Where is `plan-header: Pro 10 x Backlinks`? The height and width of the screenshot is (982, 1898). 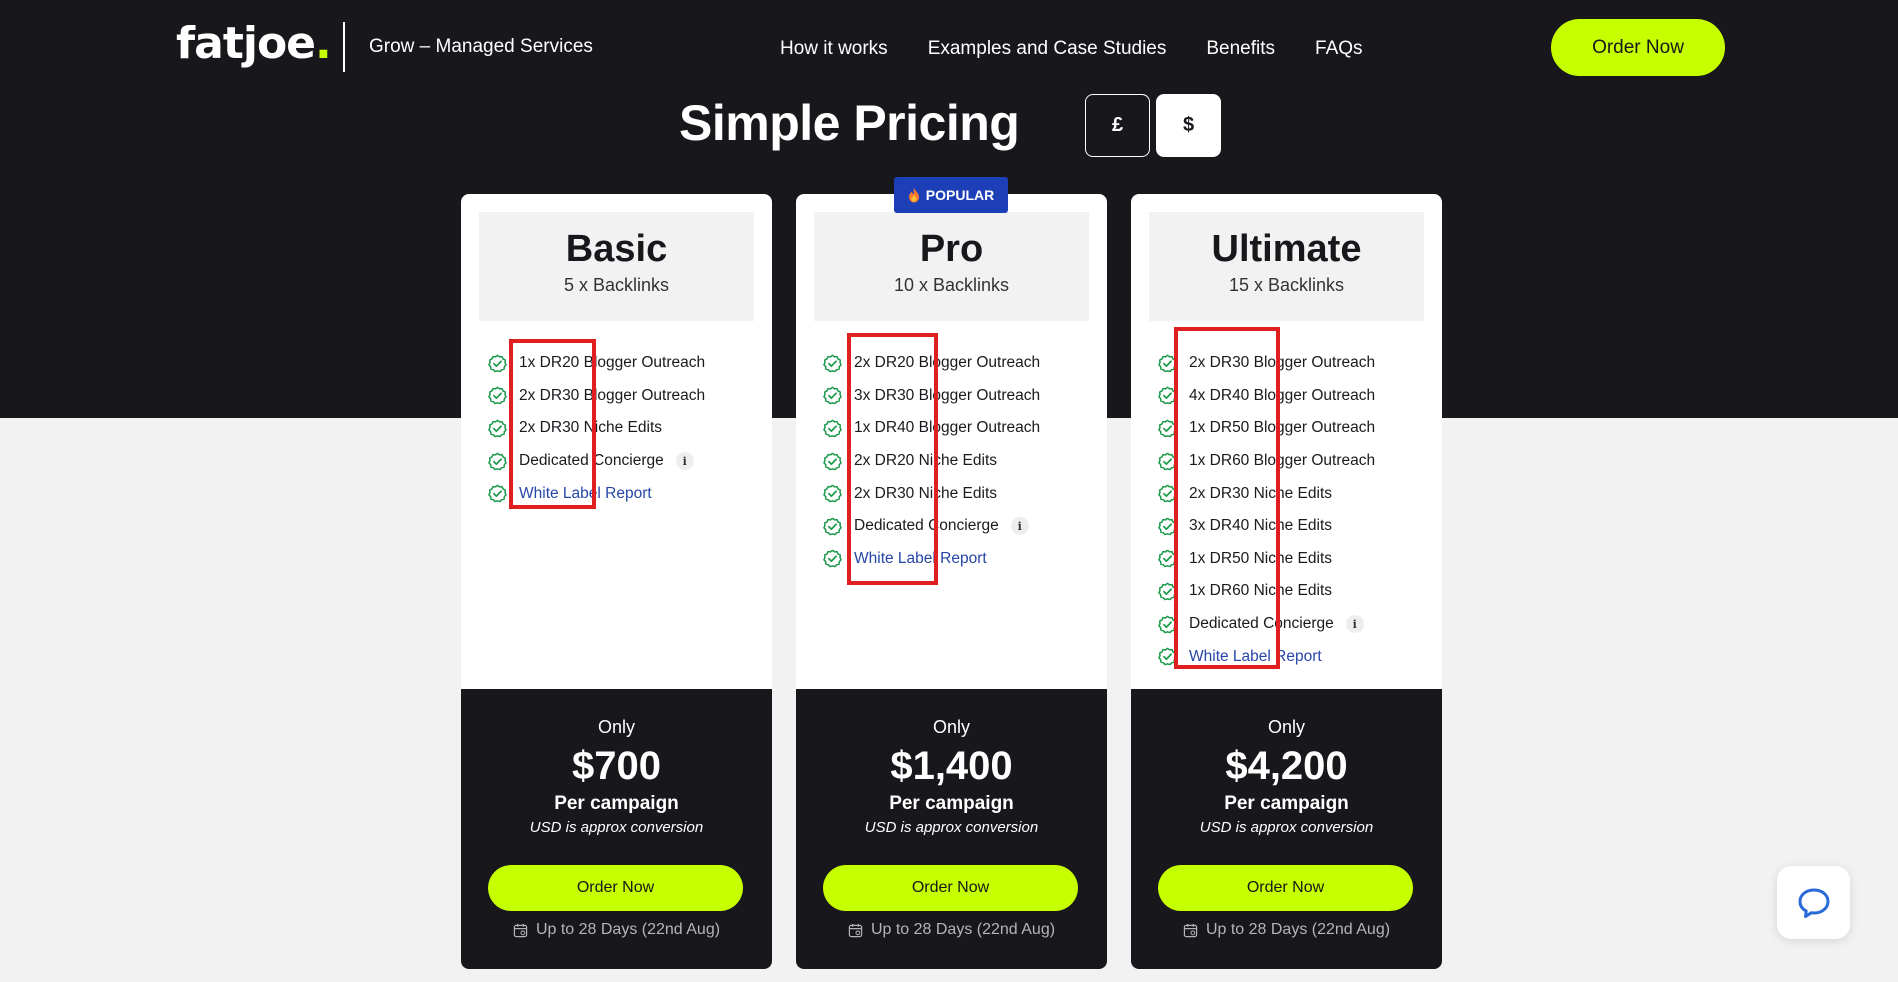 plan-header: Pro 10 x Backlinks is located at coordinates (951, 266).